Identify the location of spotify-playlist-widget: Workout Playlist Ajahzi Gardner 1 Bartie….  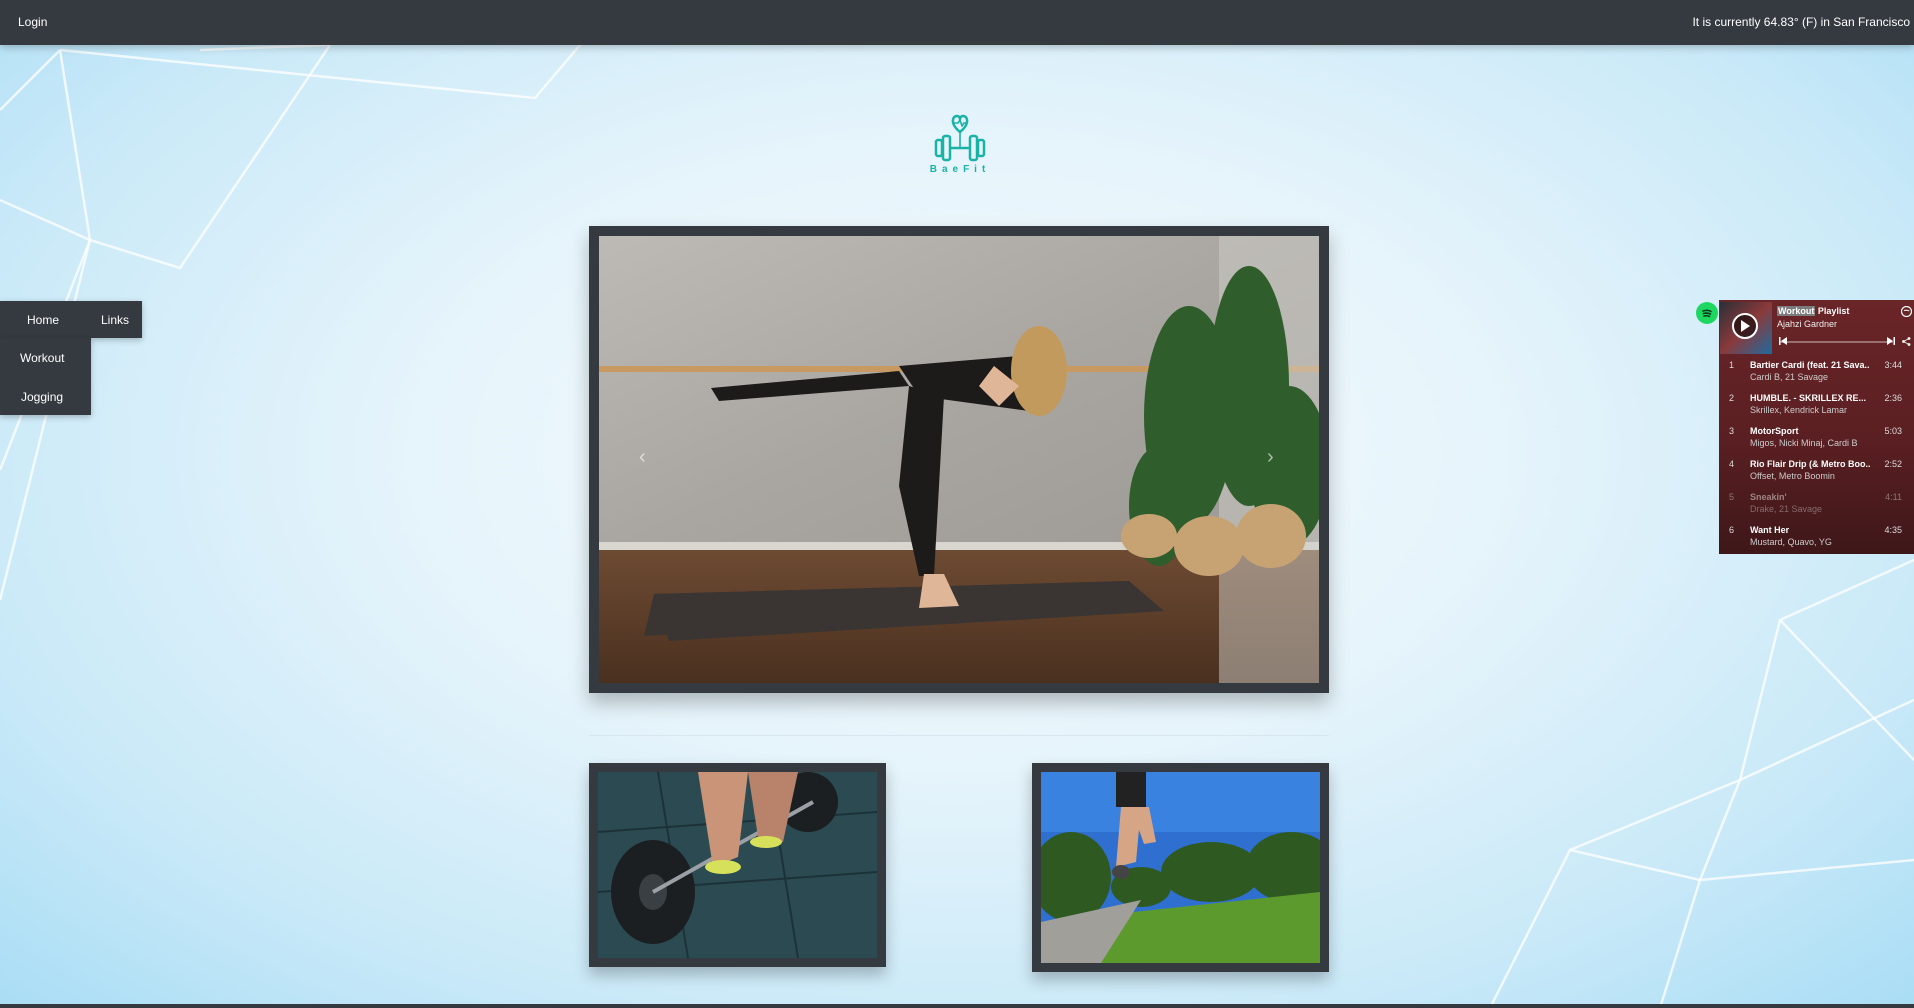
(1816, 427).